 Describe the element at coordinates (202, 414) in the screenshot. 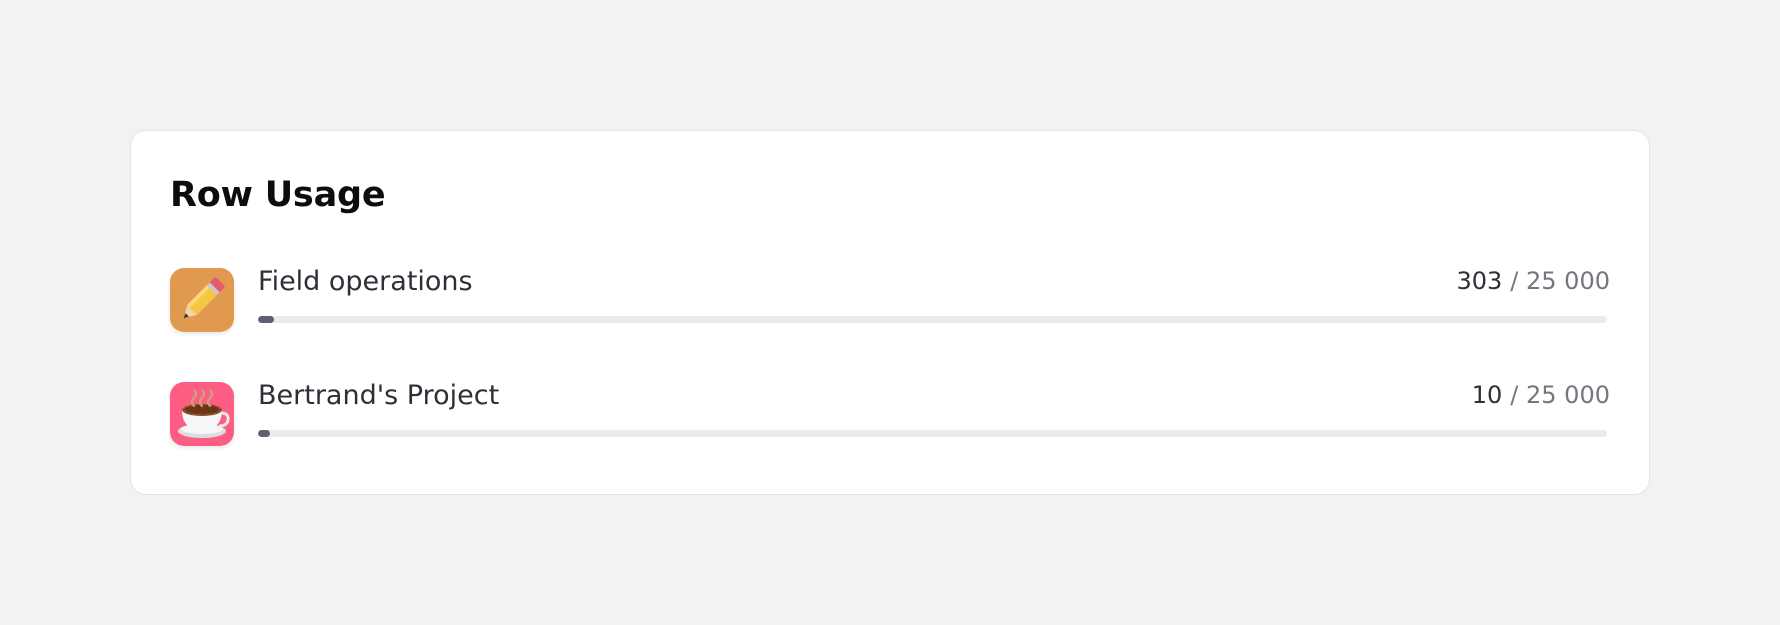

I see `hot-beverage-icon` at that location.